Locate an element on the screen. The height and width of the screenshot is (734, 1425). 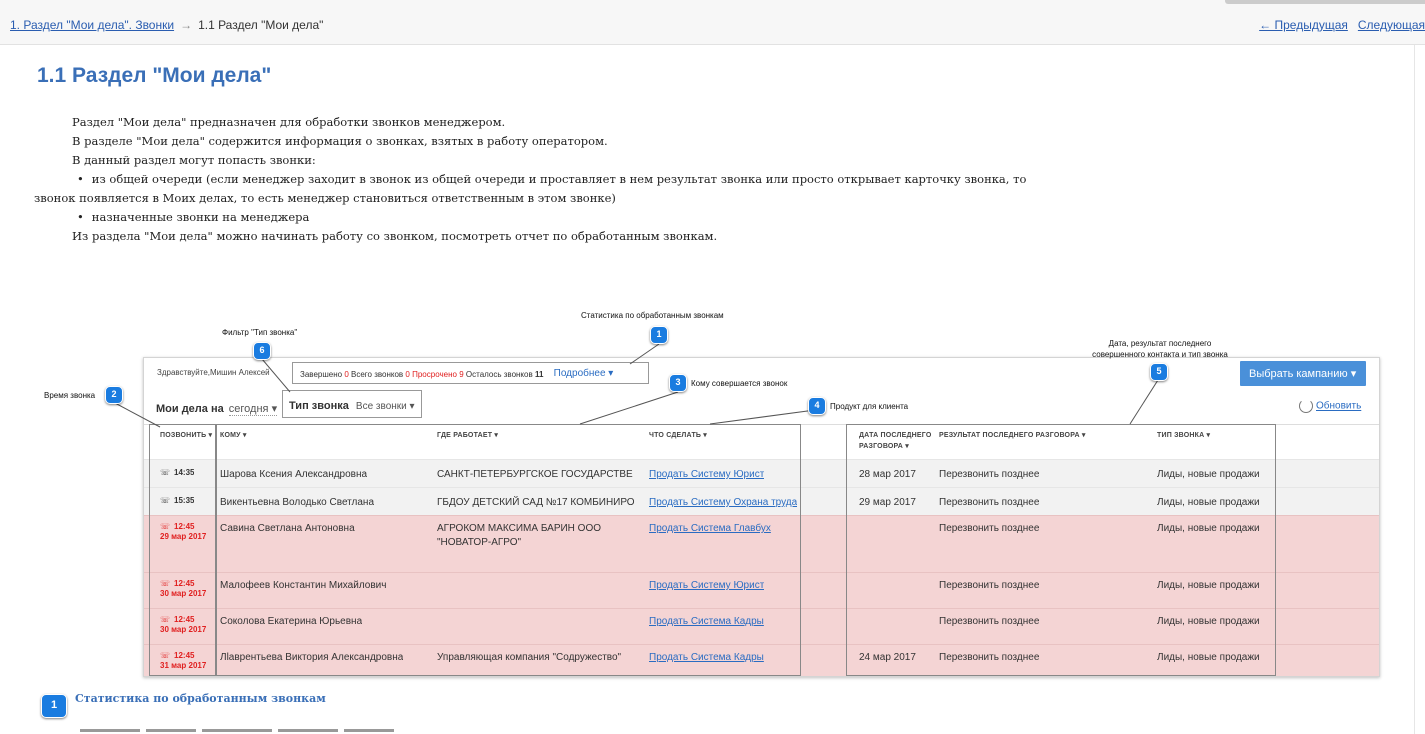
call-type-dropdown: Все звонки ▾ is located at coordinates (385, 406).